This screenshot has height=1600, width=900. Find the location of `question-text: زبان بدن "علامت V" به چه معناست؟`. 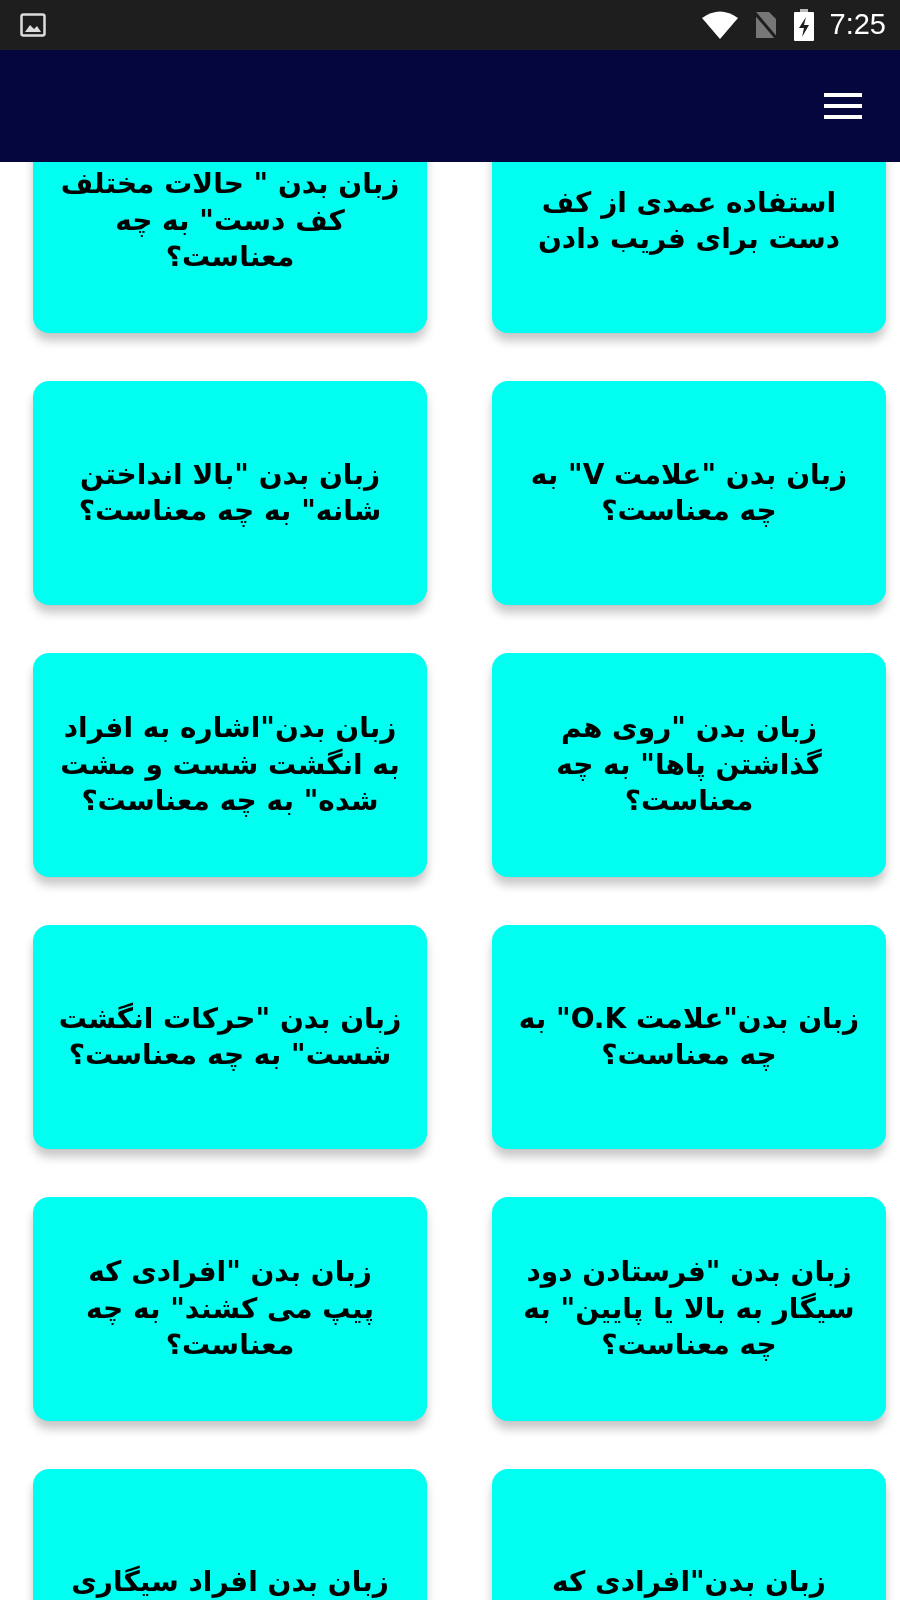

question-text: زبان بدن "علامت V" به چه معناست؟ is located at coordinates (689, 492).